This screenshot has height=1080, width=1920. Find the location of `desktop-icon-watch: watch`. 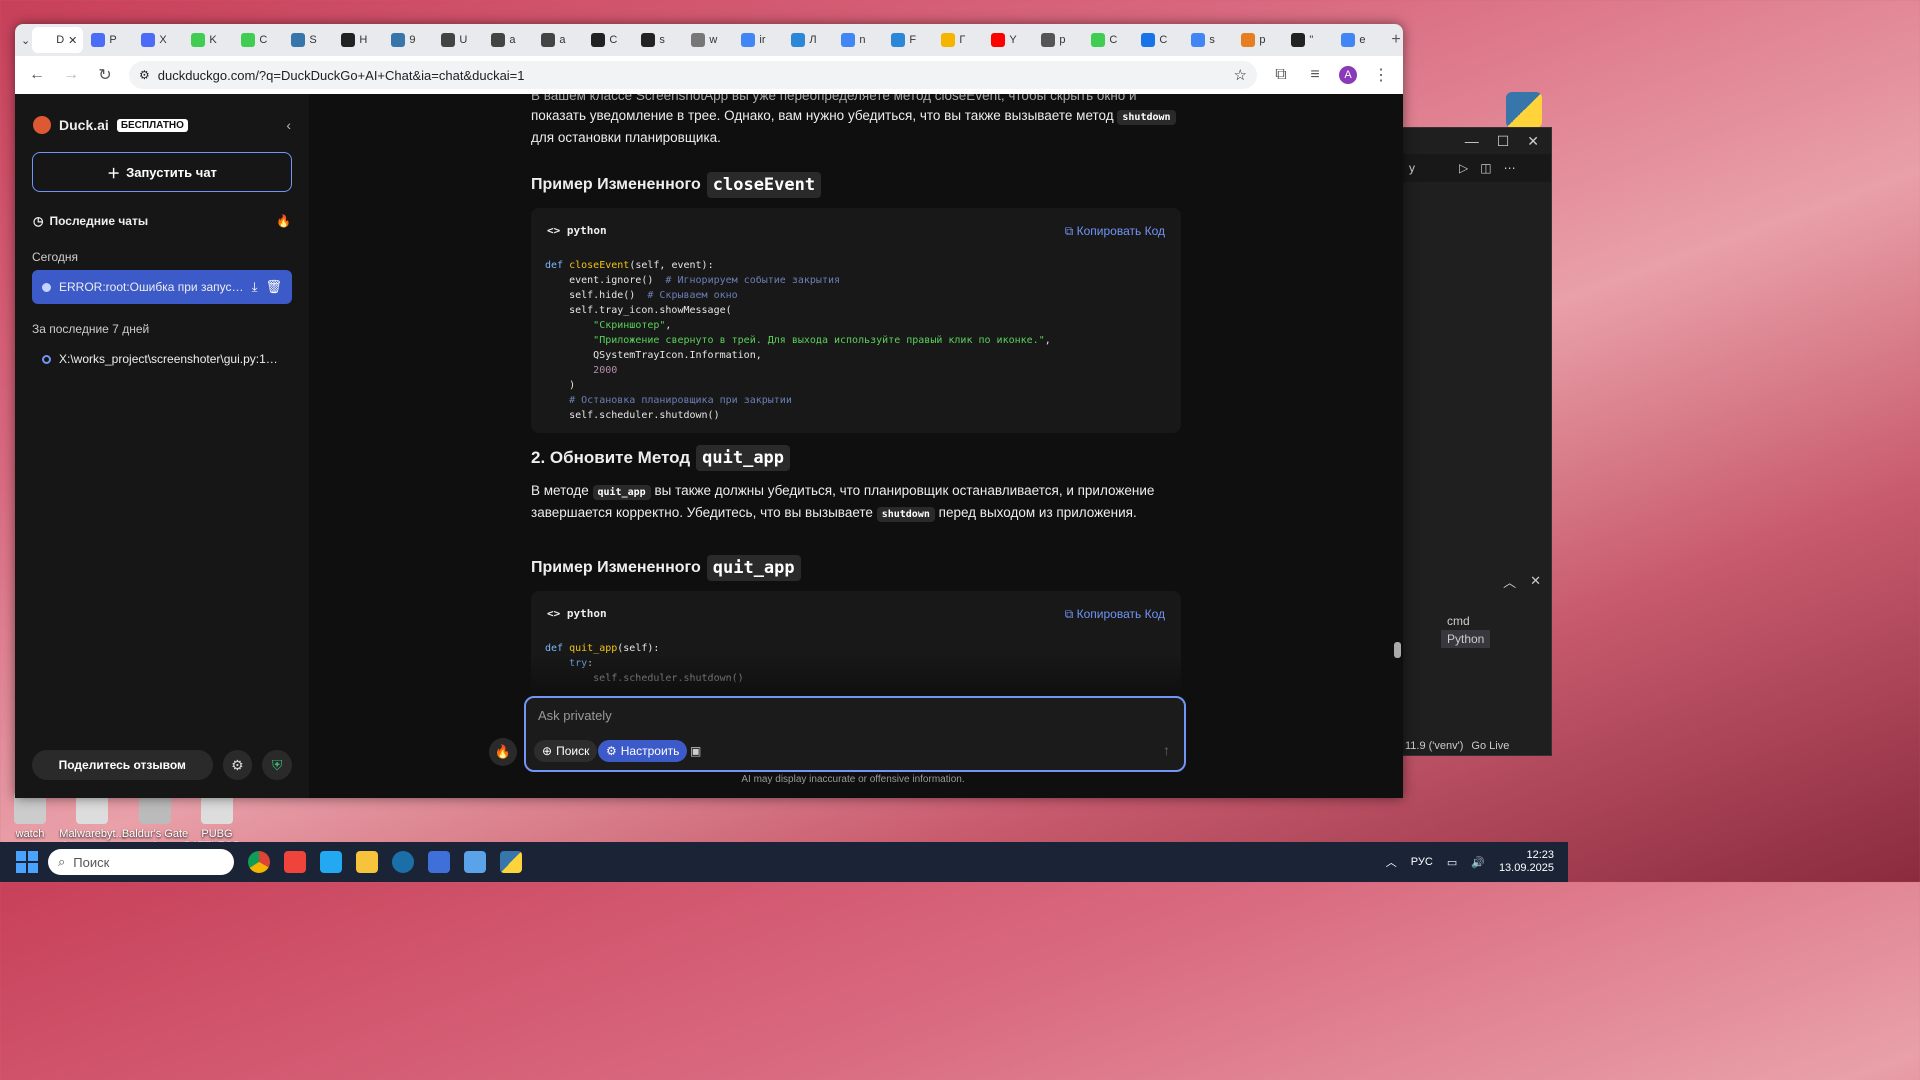

desktop-icon-watch: watch is located at coordinates (32, 816).